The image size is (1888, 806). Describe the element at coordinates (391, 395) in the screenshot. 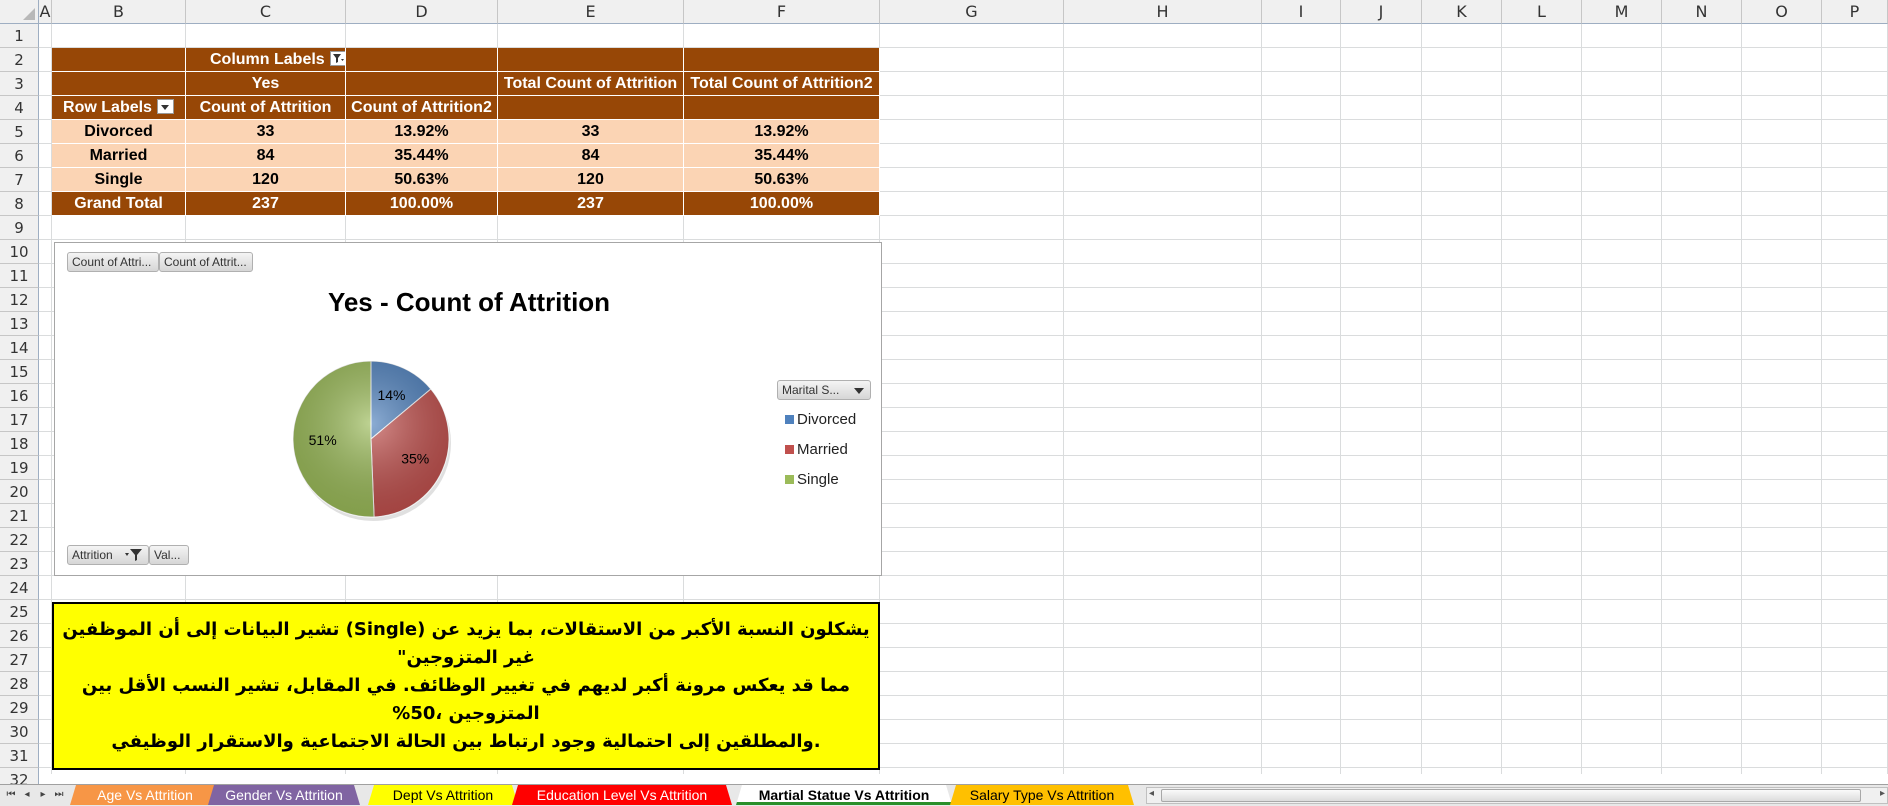

I see `pie-data-label: 14%` at that location.